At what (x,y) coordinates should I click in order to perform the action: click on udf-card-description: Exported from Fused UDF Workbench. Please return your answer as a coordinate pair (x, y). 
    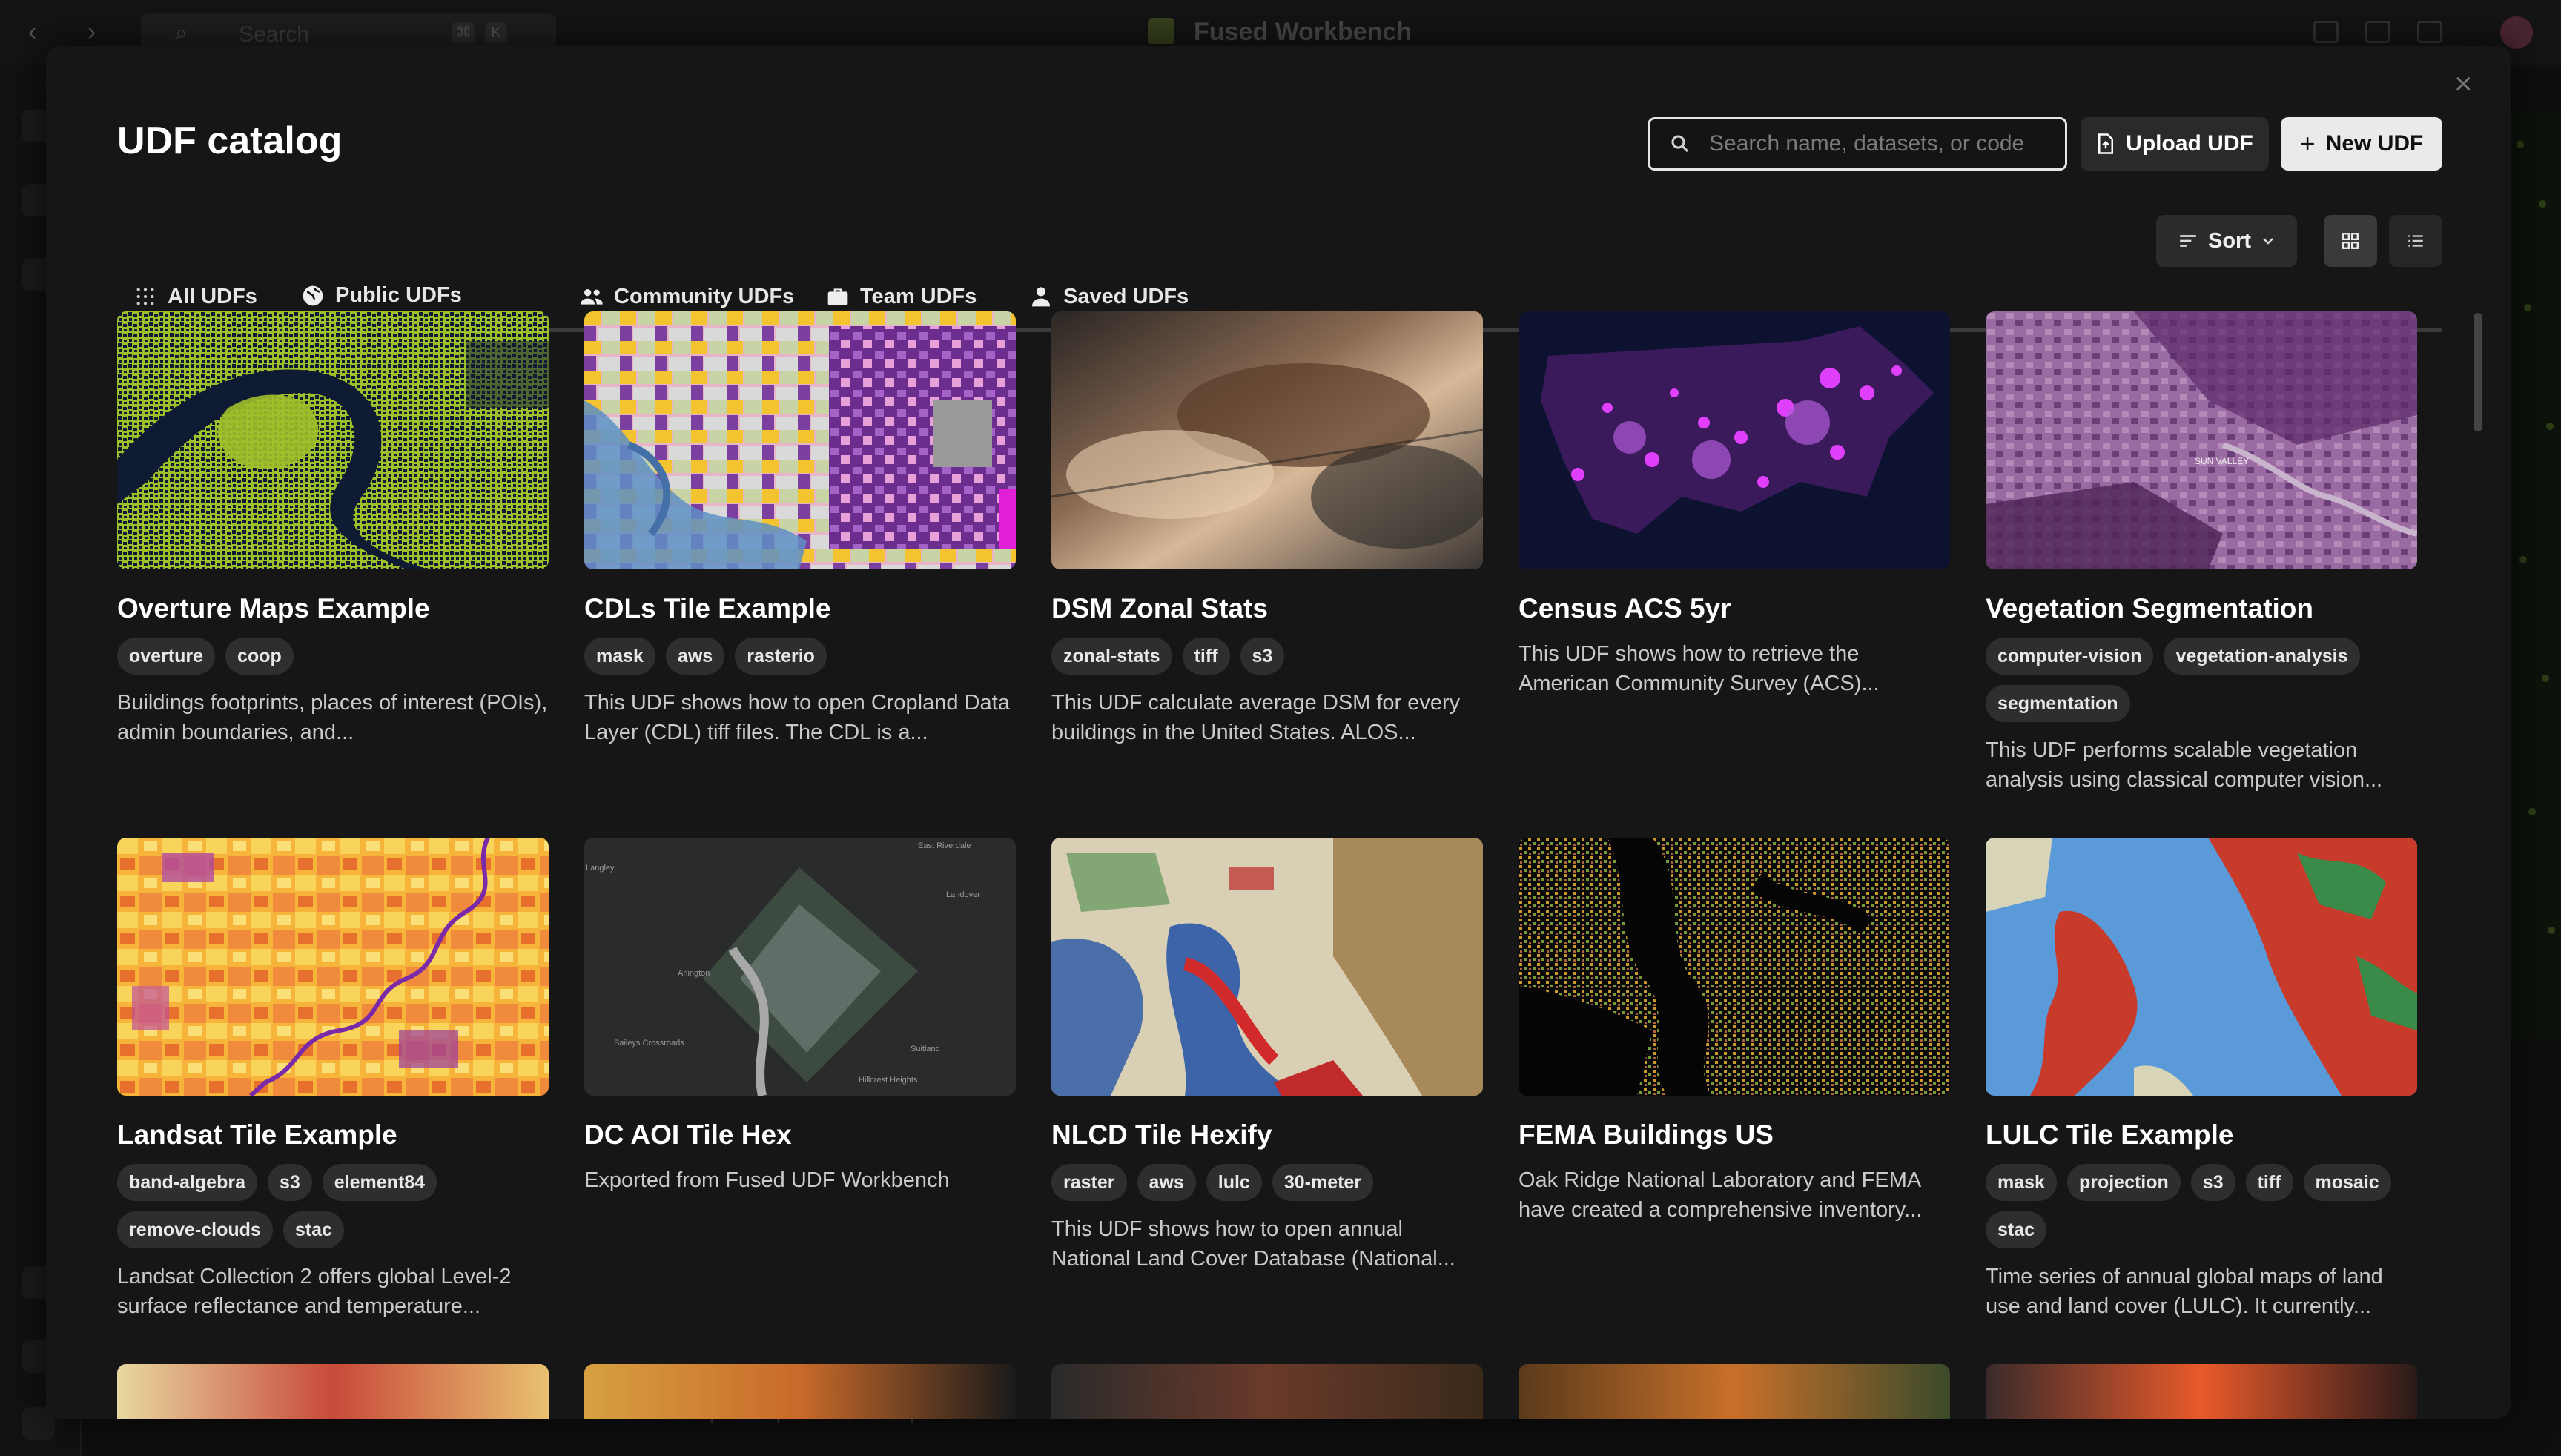
    Looking at the image, I should click on (767, 1180).